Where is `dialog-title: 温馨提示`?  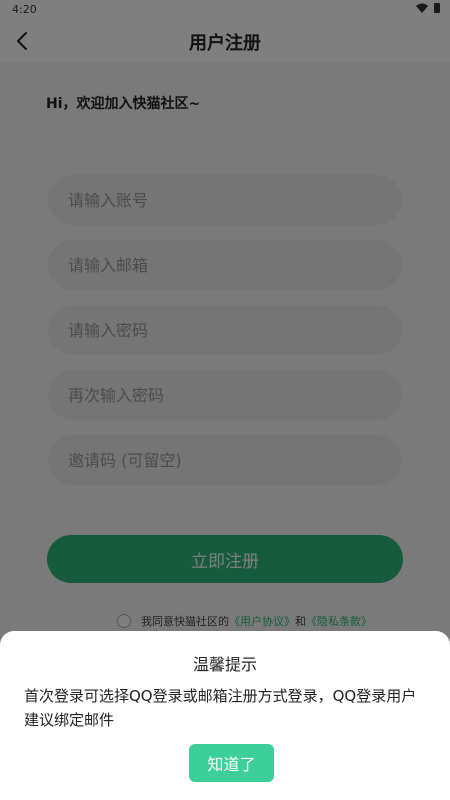 dialog-title: 温馨提示 is located at coordinates (224, 664).